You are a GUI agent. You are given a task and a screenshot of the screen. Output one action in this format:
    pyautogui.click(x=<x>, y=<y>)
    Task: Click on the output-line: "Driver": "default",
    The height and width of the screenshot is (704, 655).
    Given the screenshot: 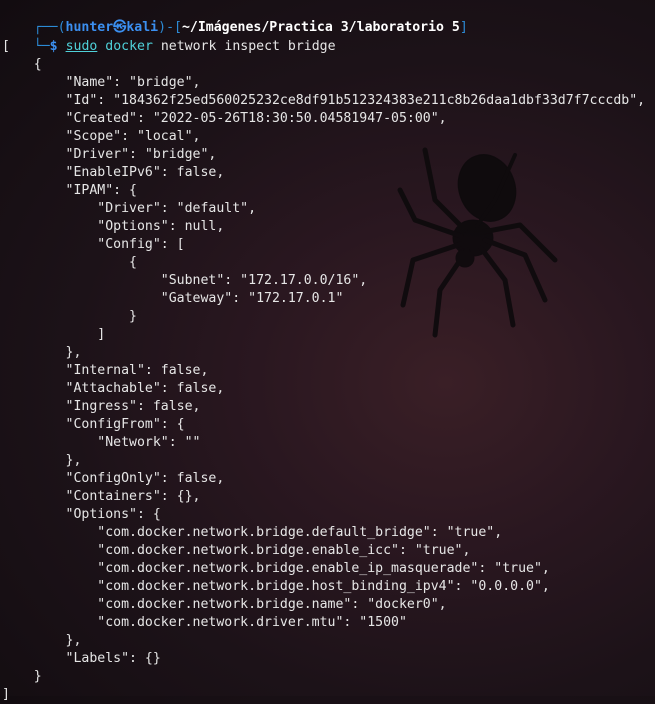 What is the action you would take?
    pyautogui.click(x=129, y=208)
    